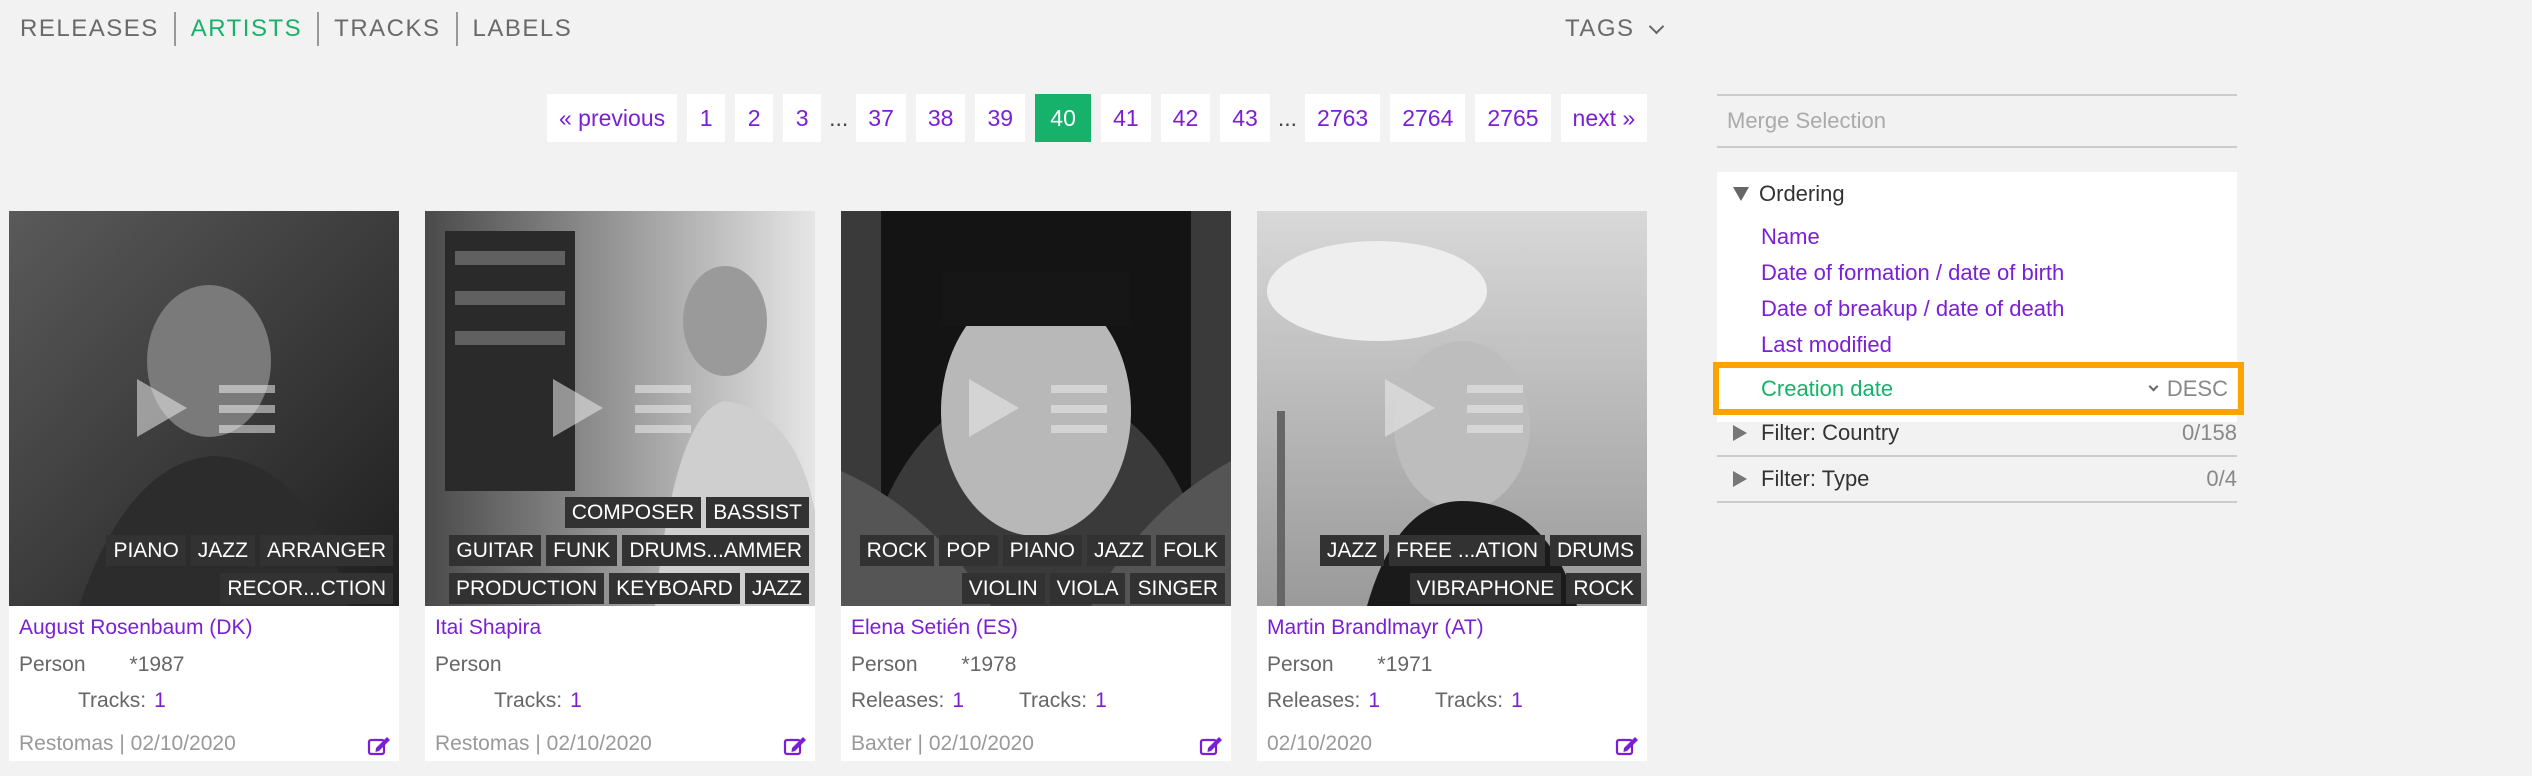 The width and height of the screenshot is (2532, 776). What do you see at coordinates (1513, 118) in the screenshot?
I see `page-link: 2765` at bounding box center [1513, 118].